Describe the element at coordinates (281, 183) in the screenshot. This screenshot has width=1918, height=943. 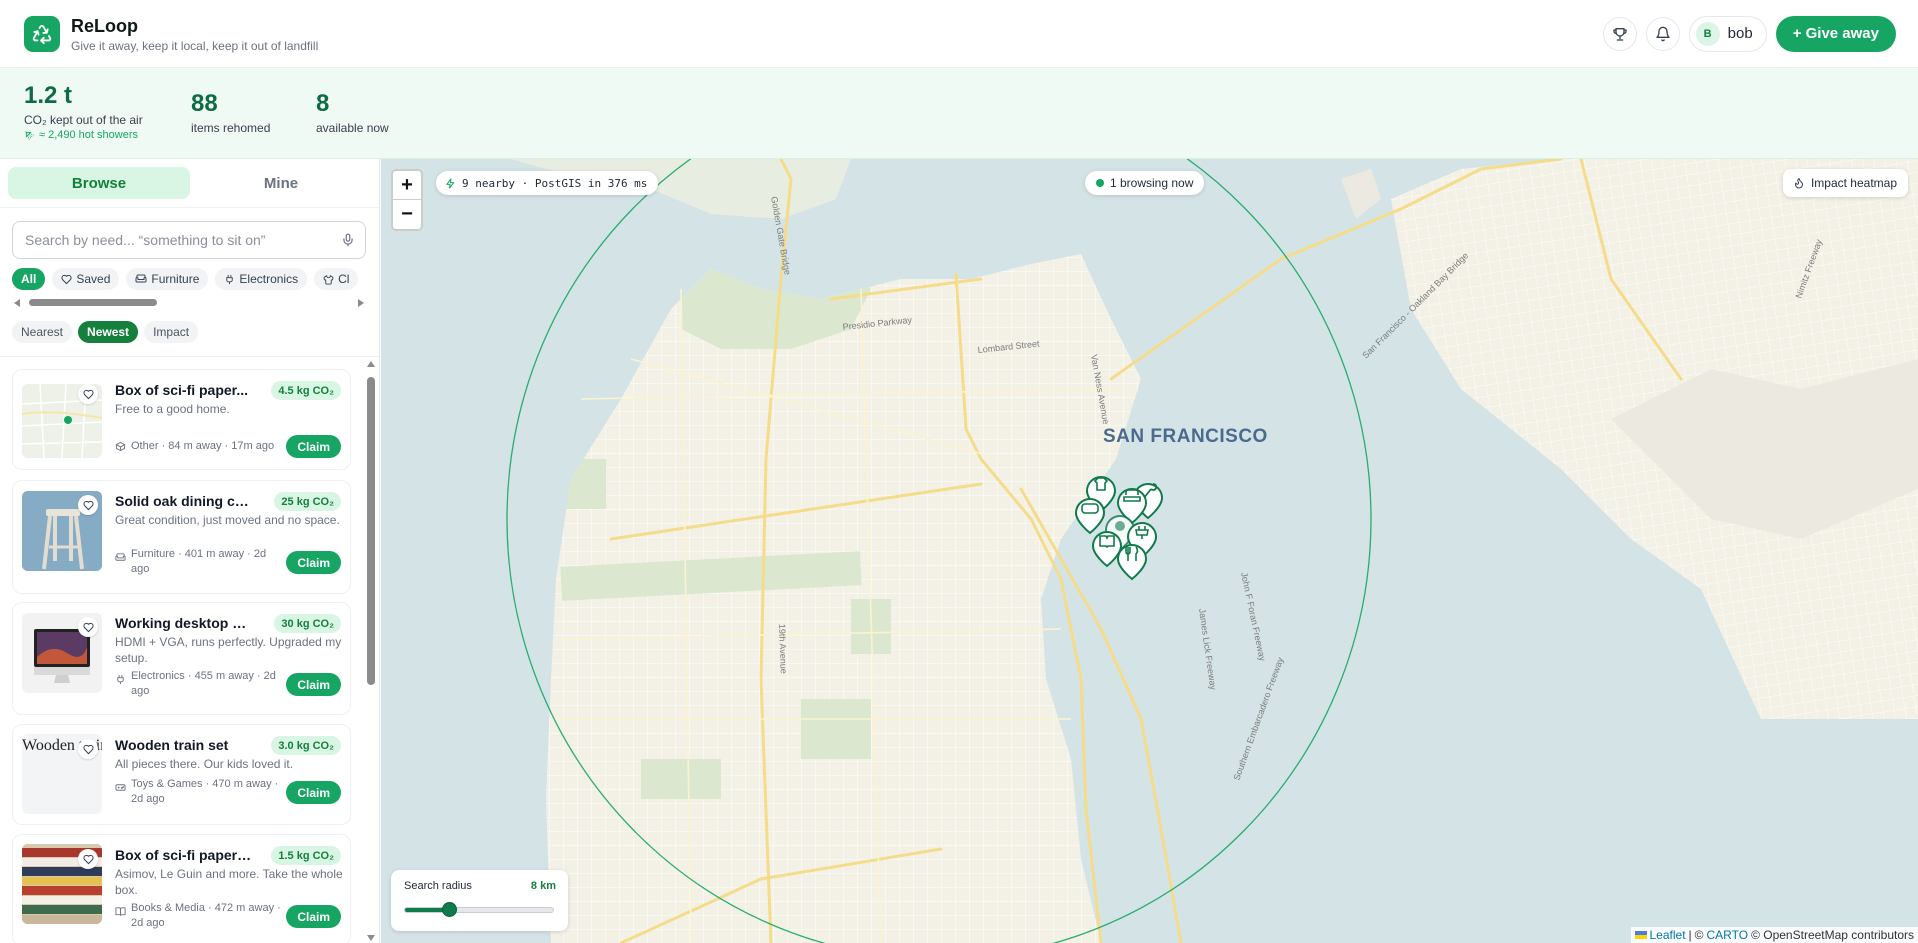
I see `tab-mine: Mine` at that location.